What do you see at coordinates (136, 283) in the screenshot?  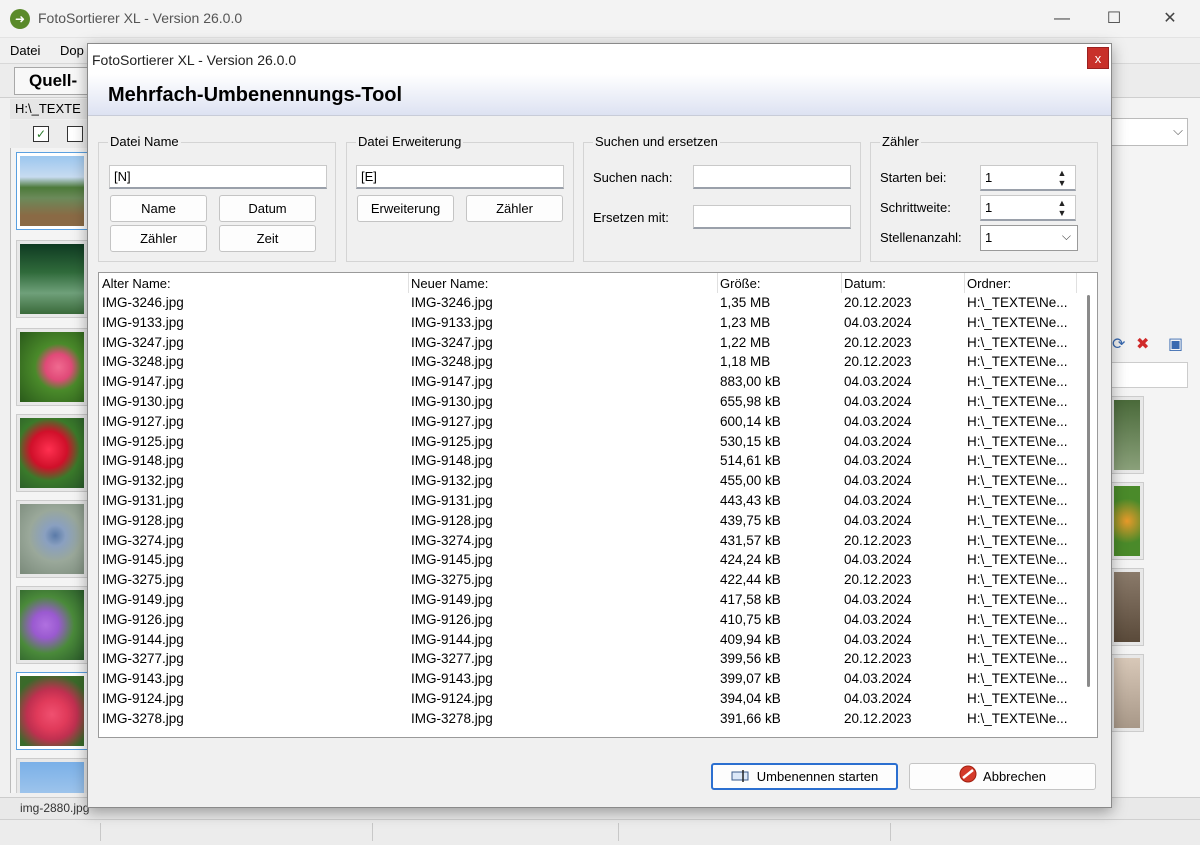 I see `column-old-name: Alter Name:` at bounding box center [136, 283].